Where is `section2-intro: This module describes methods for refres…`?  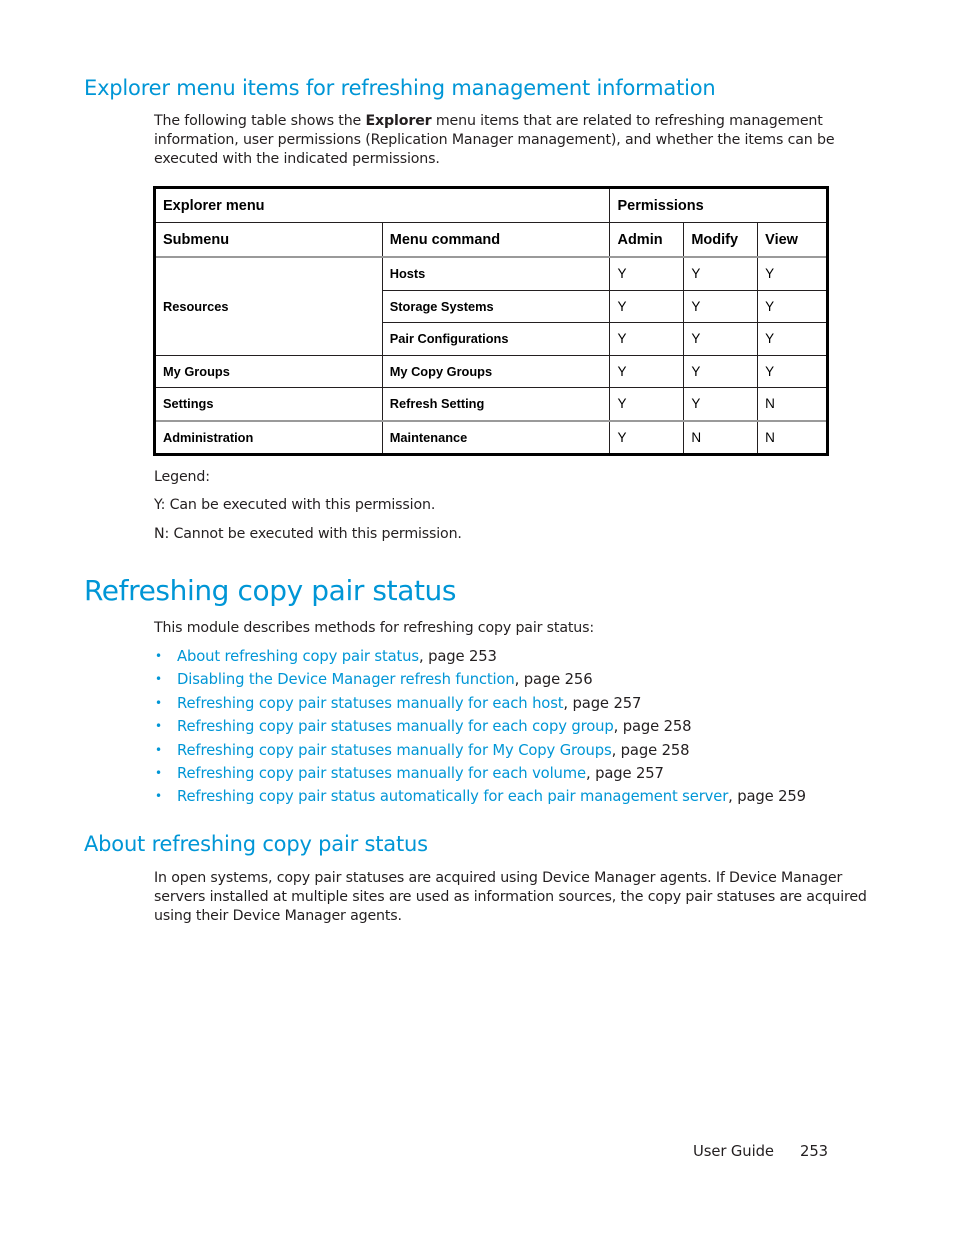
section2-intro: This module describes methods for refres… is located at coordinates (374, 628).